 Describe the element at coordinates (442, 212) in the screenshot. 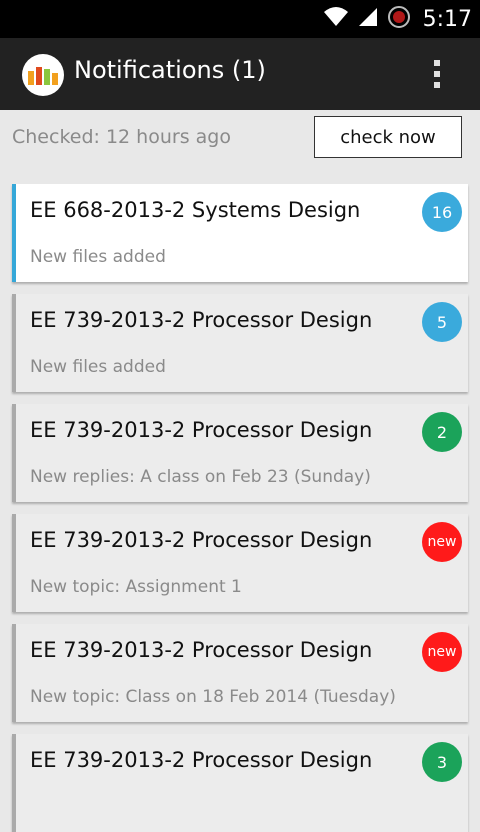

I see `count-badge: 16` at that location.